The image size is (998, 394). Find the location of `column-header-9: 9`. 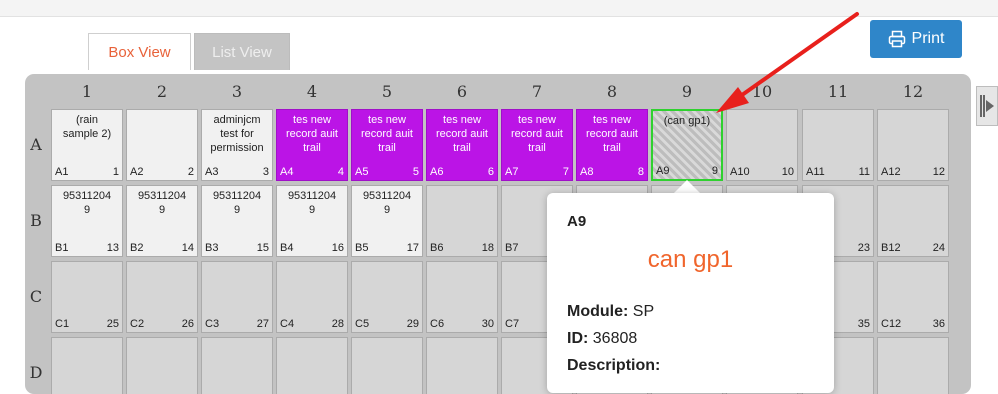

column-header-9: 9 is located at coordinates (687, 91).